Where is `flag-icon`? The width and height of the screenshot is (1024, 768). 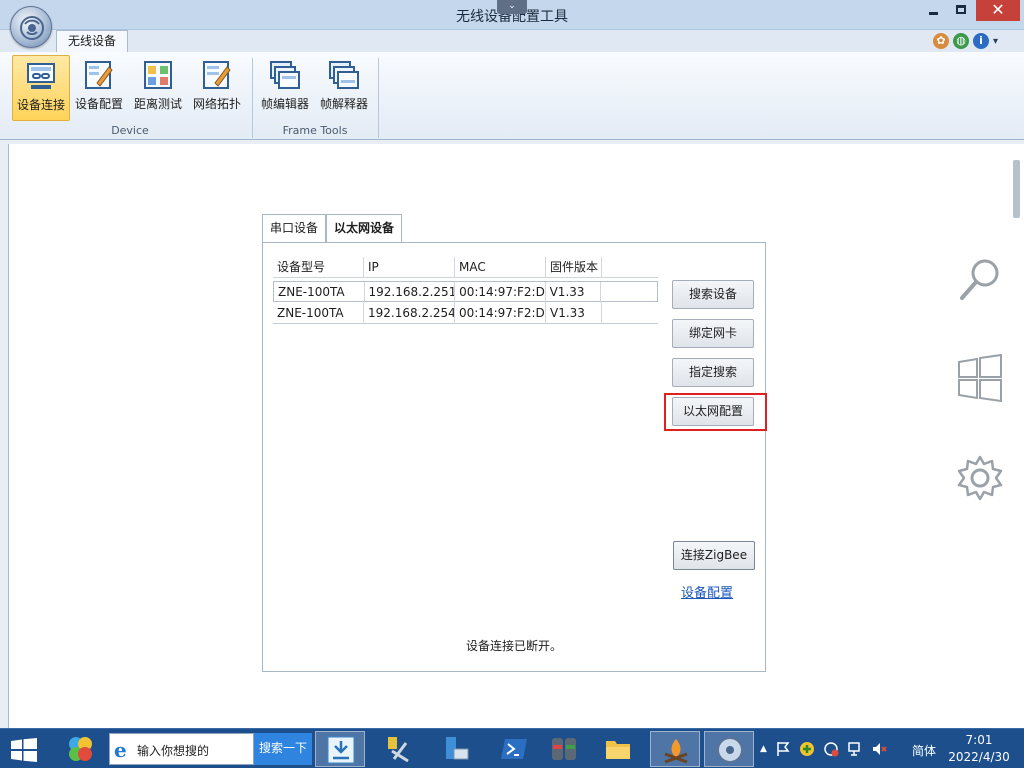 flag-icon is located at coordinates (783, 749).